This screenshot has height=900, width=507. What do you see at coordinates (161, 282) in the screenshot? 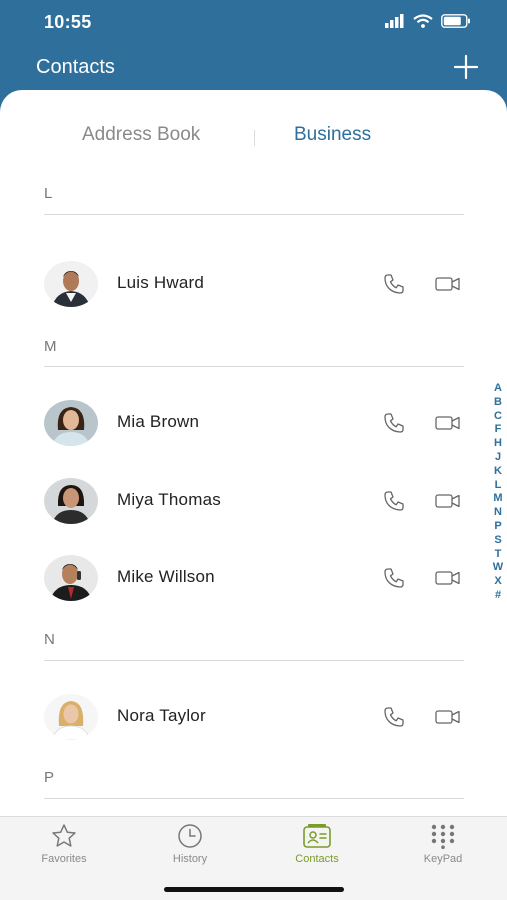
I see `contact-name: Luis Hward` at bounding box center [161, 282].